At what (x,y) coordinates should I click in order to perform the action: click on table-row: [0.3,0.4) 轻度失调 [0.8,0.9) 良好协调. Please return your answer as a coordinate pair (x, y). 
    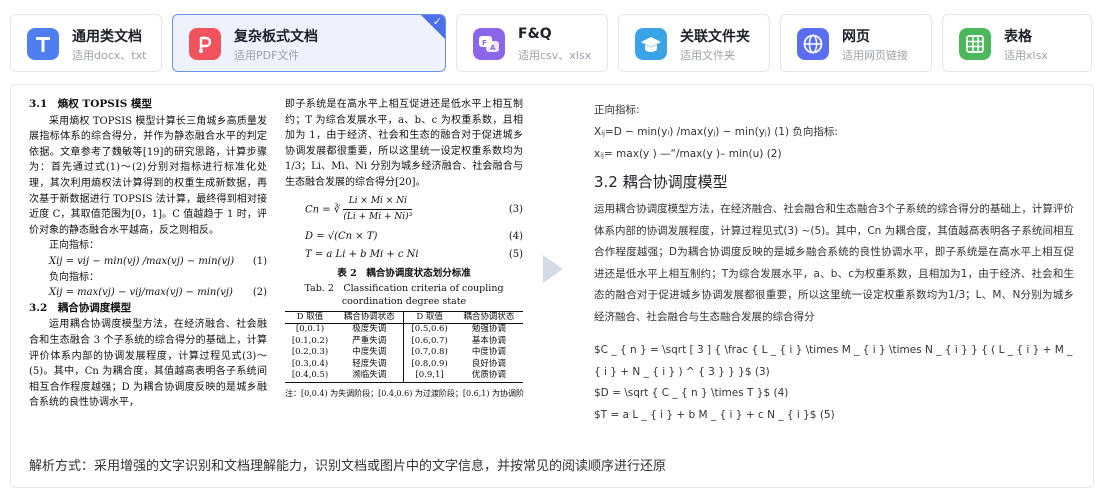
    Looking at the image, I should click on (398, 364).